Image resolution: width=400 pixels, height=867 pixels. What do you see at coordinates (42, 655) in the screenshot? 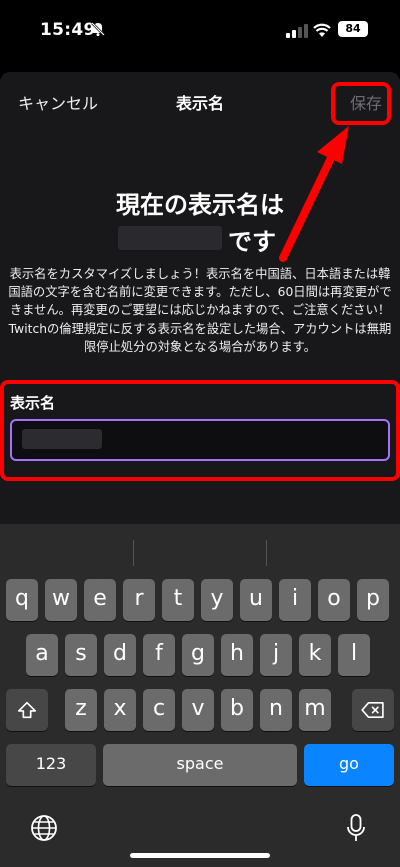
I see `key-a: a` at bounding box center [42, 655].